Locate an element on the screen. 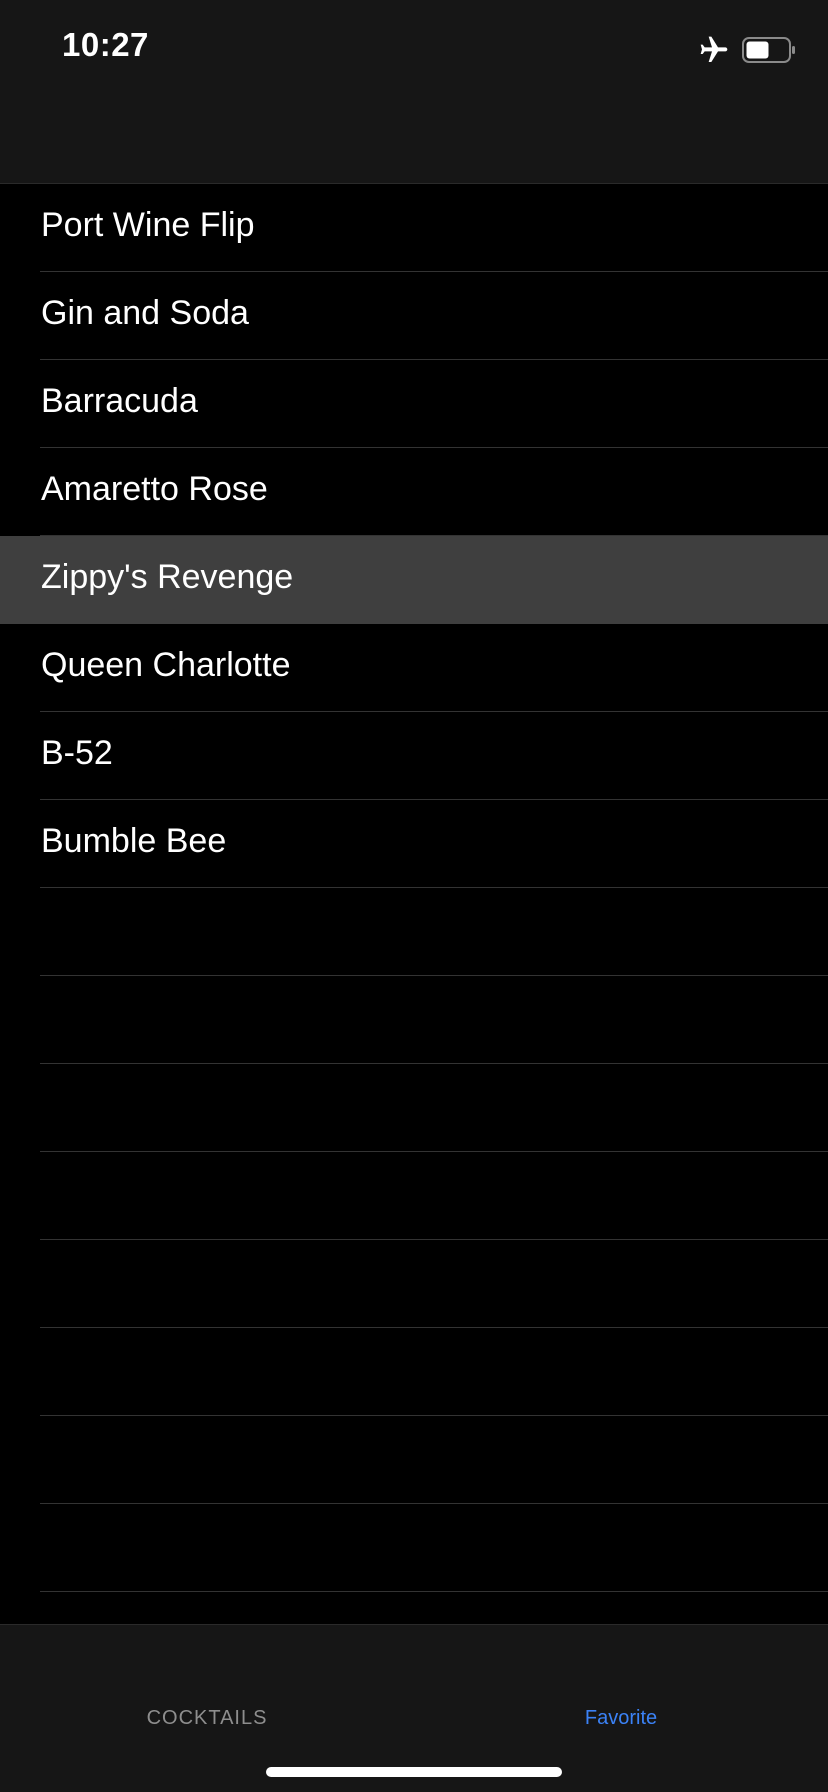 This screenshot has height=1792, width=828. tab-cocktails: COCKTAILS is located at coordinates (207, 1677).